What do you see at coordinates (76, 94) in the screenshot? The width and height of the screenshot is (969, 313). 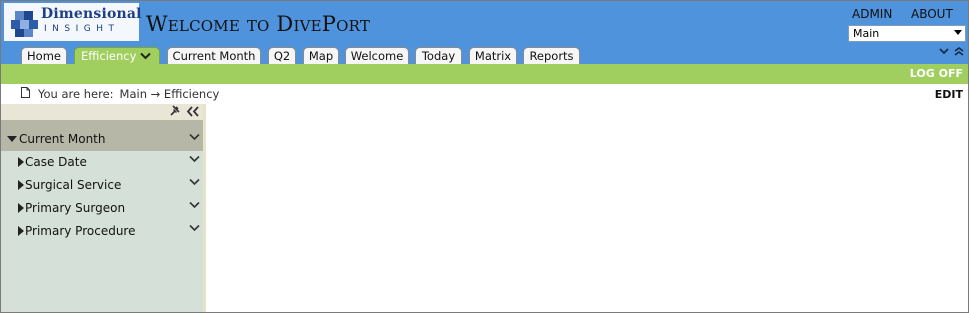 I see `breadcrumb-prefix: You are here:` at bounding box center [76, 94].